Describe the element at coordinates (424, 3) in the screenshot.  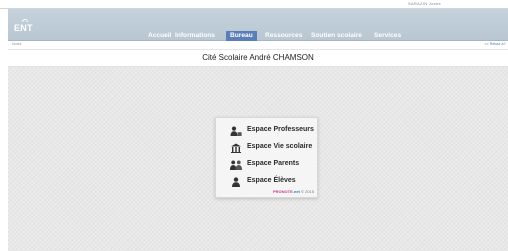
I see `user-name: SARAZIN Josée` at that location.